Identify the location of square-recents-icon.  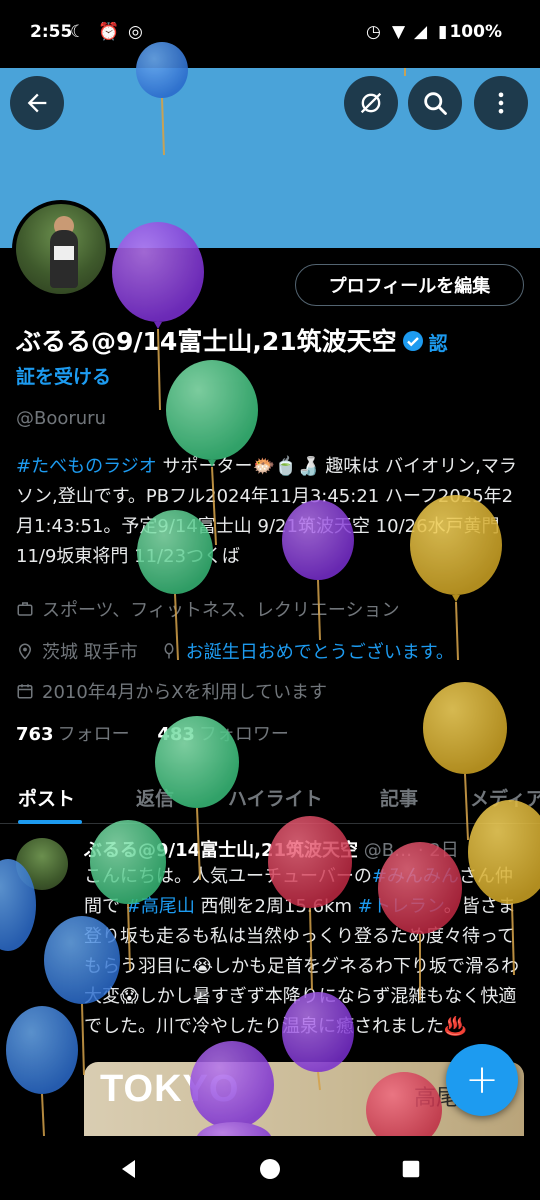
(411, 1169).